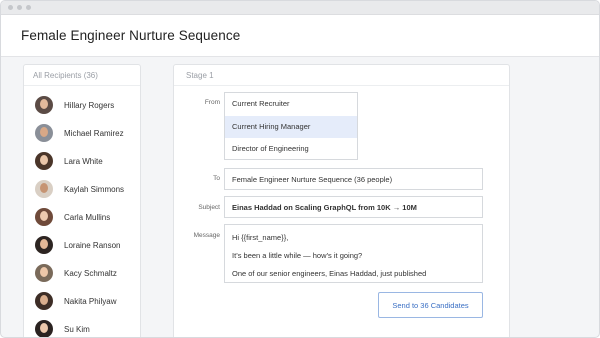 This screenshot has height=338, width=600. Describe the element at coordinates (209, 207) in the screenshot. I see `subject-label: Subject` at that location.